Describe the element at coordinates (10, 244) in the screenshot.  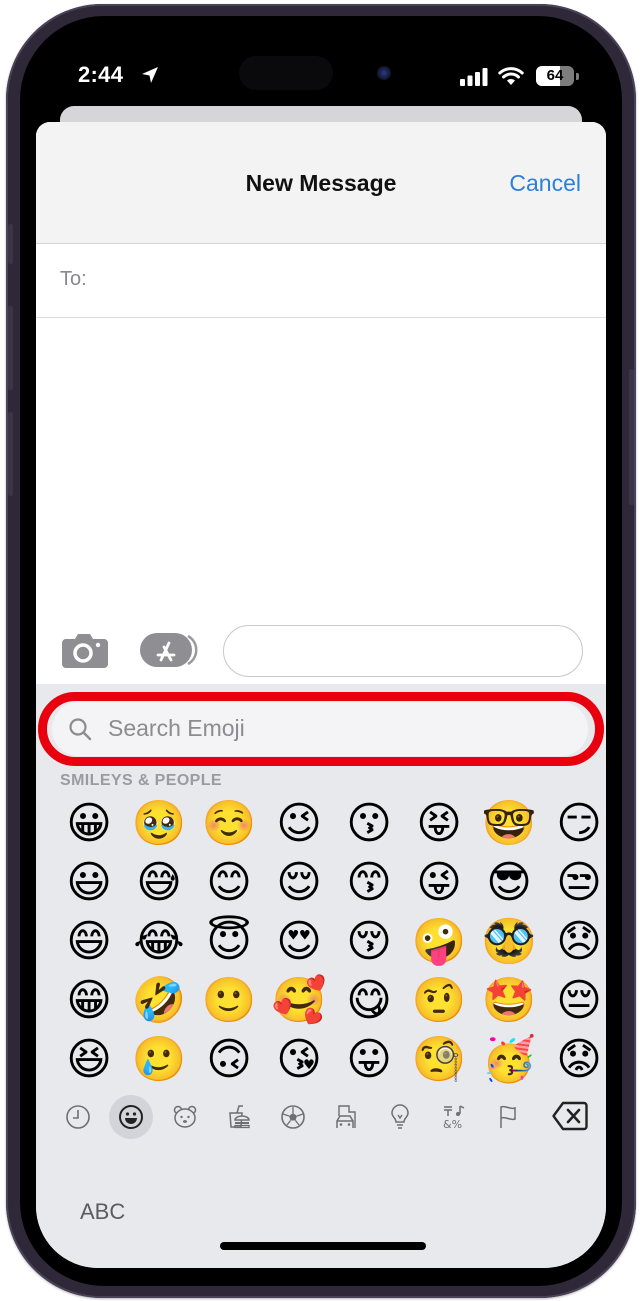
I see `action-button` at that location.